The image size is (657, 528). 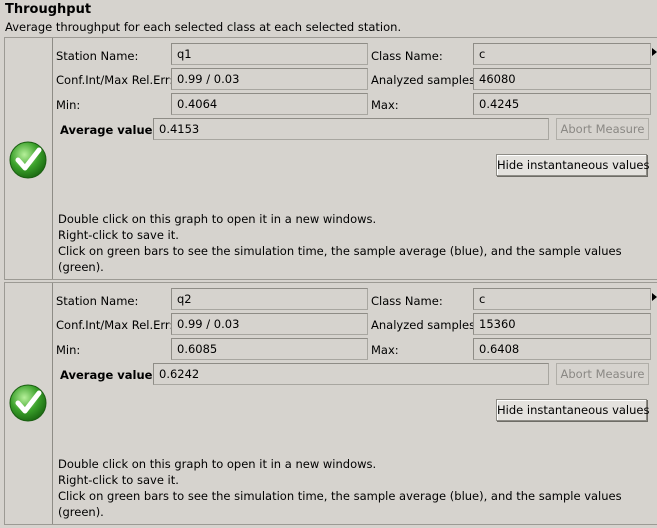 I want to click on analyzed-samples-field: 46080, so click(x=562, y=79).